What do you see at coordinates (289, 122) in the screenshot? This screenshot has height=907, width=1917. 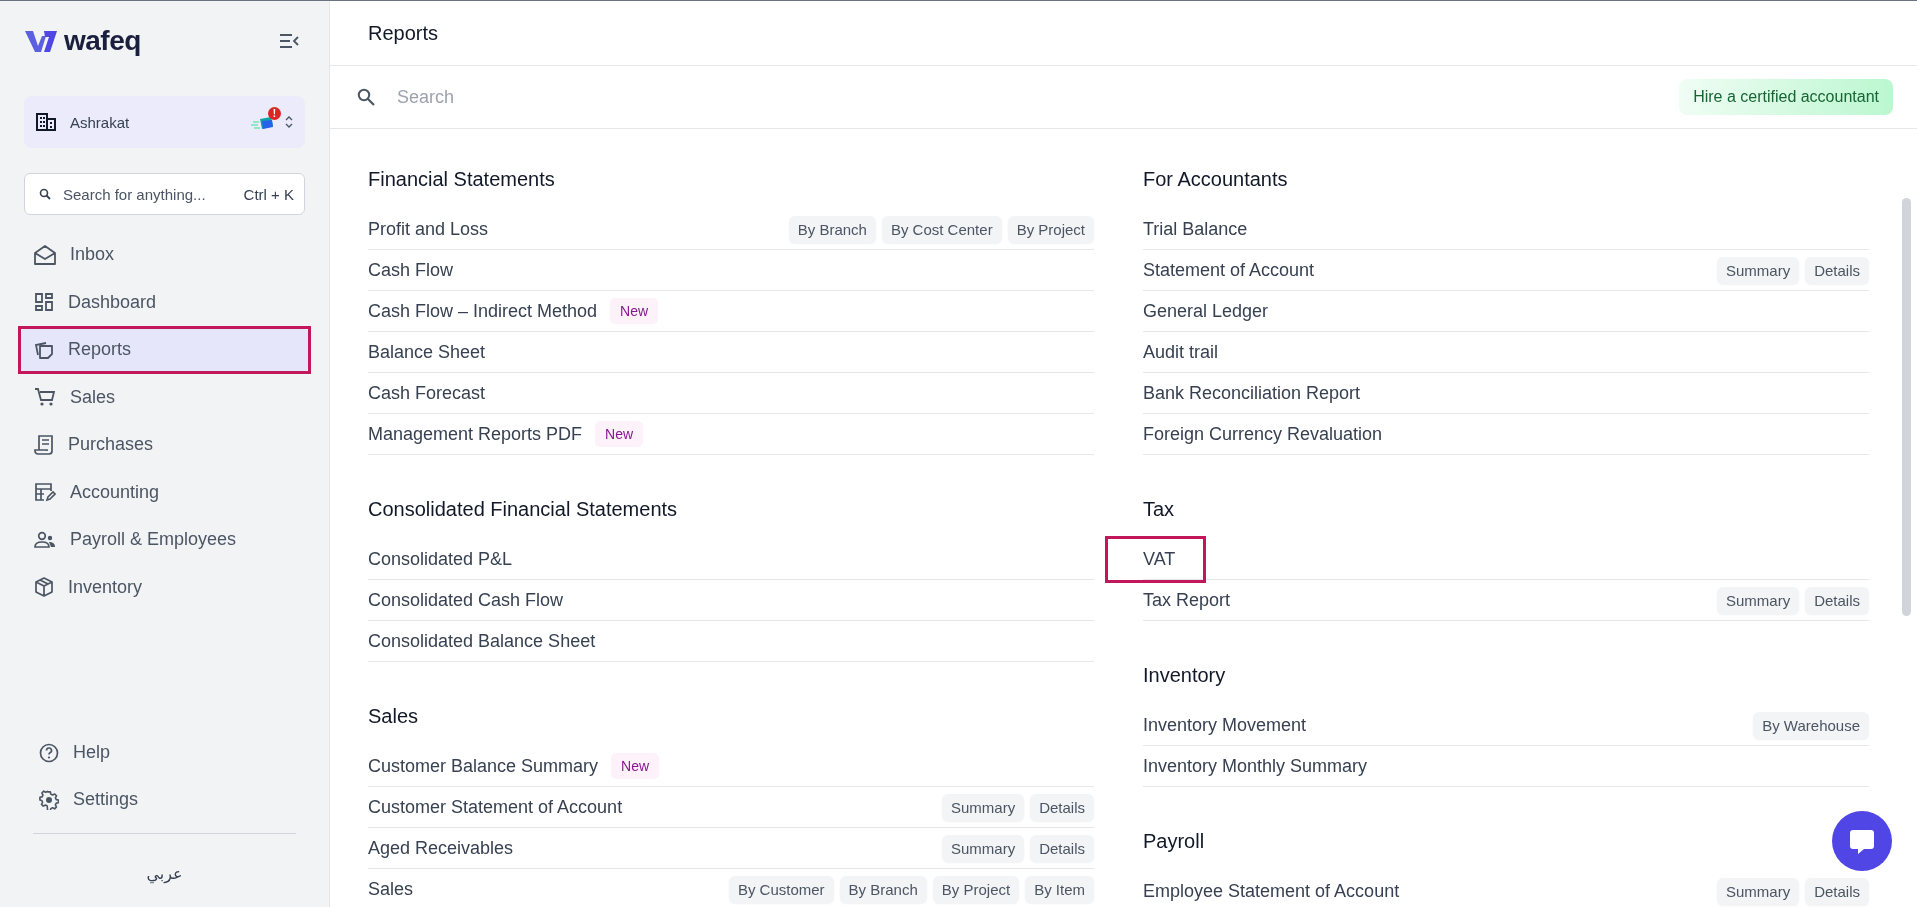 I see `chevron-up-down-icon` at bounding box center [289, 122].